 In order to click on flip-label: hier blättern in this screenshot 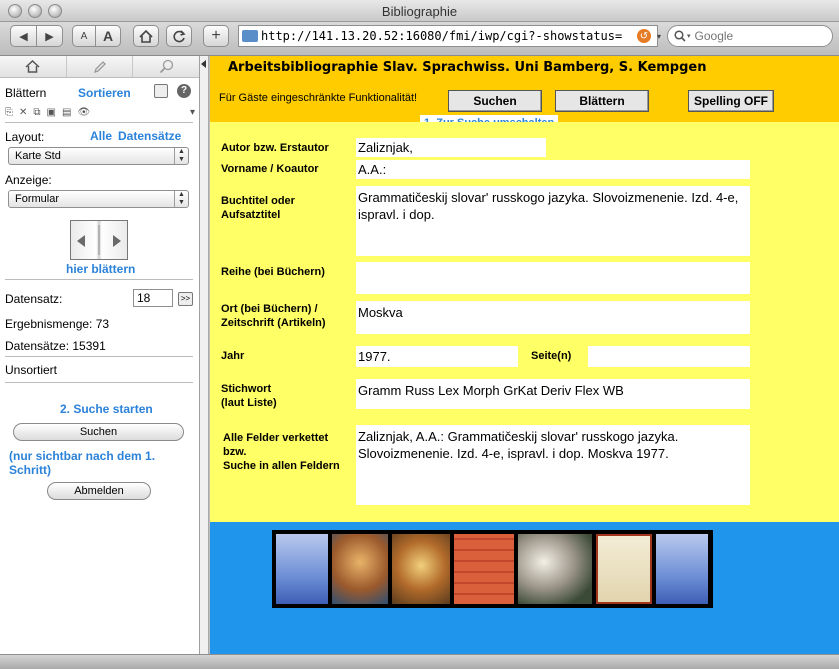, I will do `click(100, 269)`.